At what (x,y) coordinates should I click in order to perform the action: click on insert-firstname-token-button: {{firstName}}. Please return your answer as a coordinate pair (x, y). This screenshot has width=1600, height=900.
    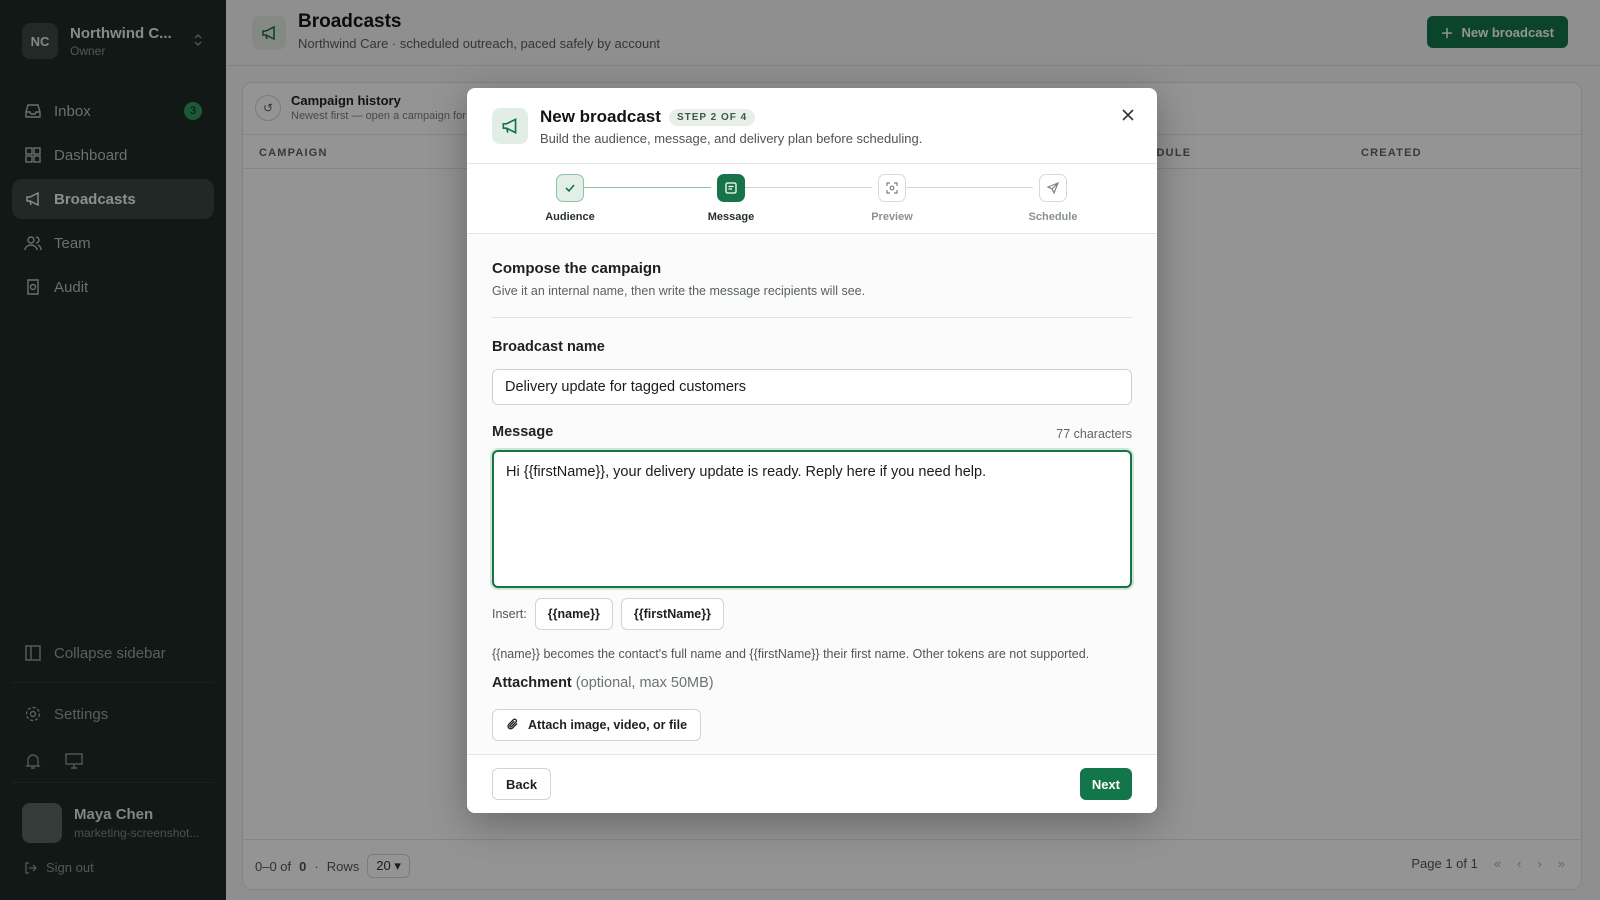
    Looking at the image, I should click on (672, 614).